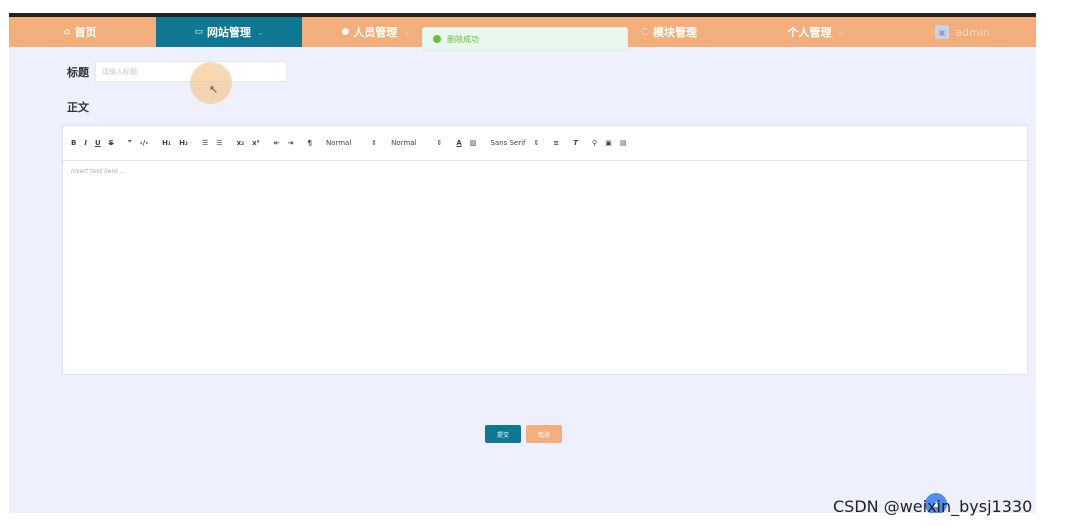 The width and height of the screenshot is (1065, 527). What do you see at coordinates (338, 143) in the screenshot?
I see `size-select-value: Normal` at bounding box center [338, 143].